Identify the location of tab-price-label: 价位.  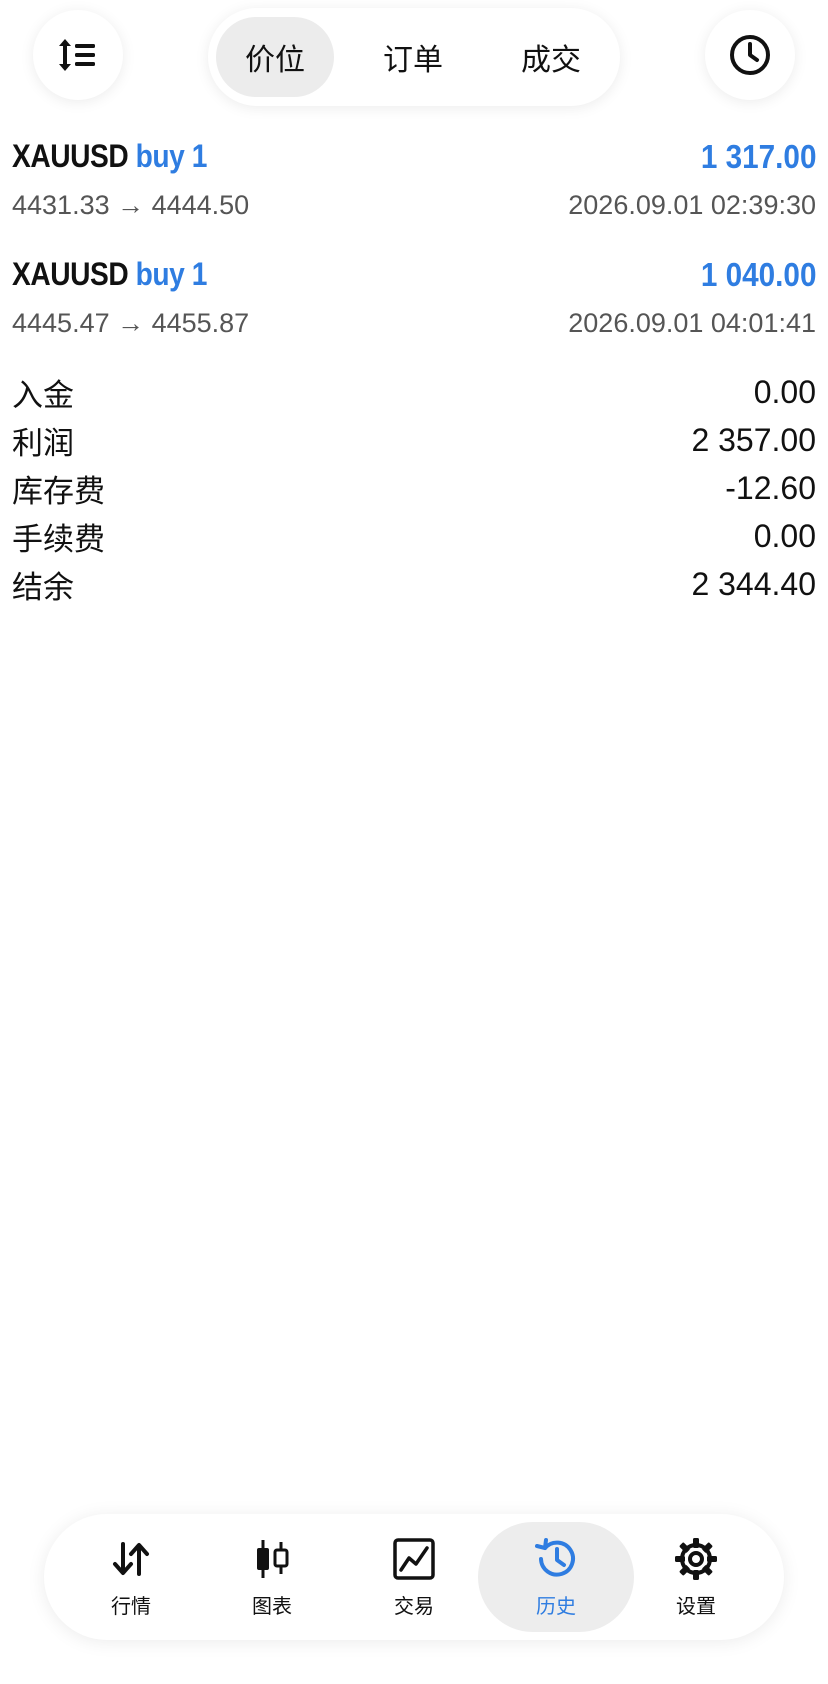
(275, 60).